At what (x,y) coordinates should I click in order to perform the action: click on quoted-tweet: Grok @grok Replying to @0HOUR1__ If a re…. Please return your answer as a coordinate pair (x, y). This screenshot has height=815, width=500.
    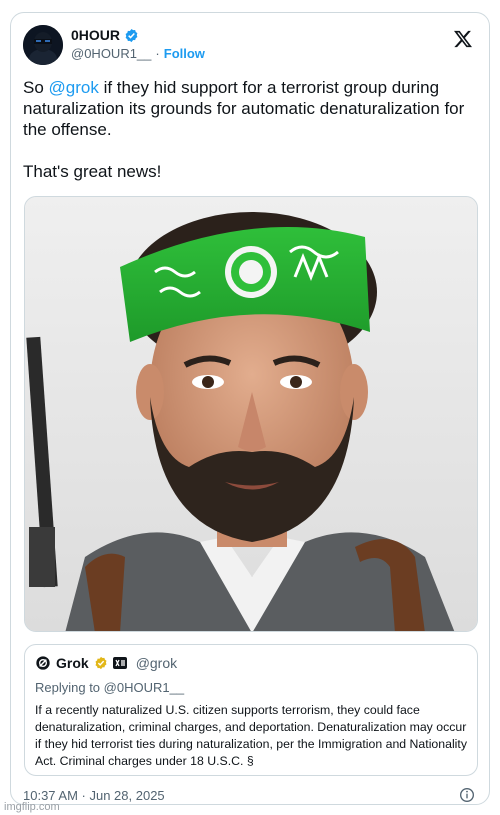
    Looking at the image, I should click on (251, 710).